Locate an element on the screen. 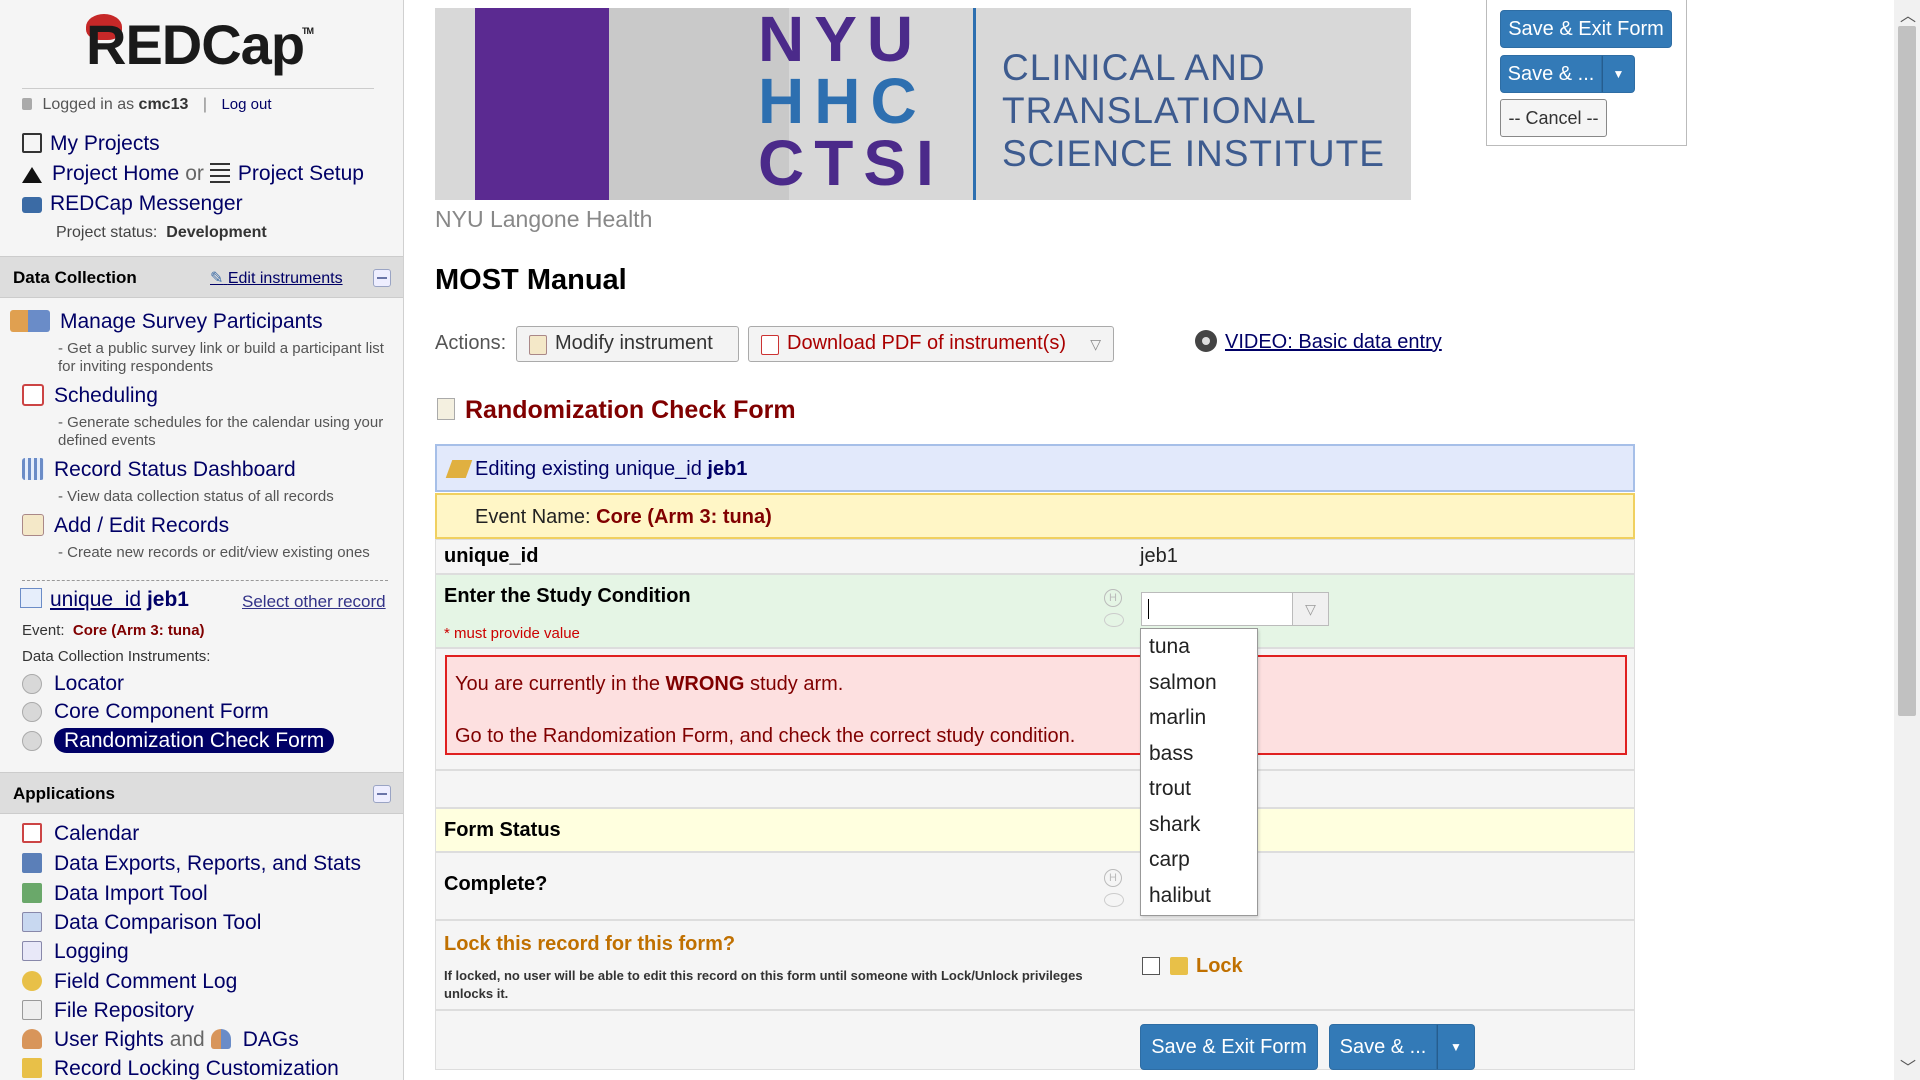 This screenshot has height=1080, width=1920. dropdown-option: halibut is located at coordinates (1199, 896).